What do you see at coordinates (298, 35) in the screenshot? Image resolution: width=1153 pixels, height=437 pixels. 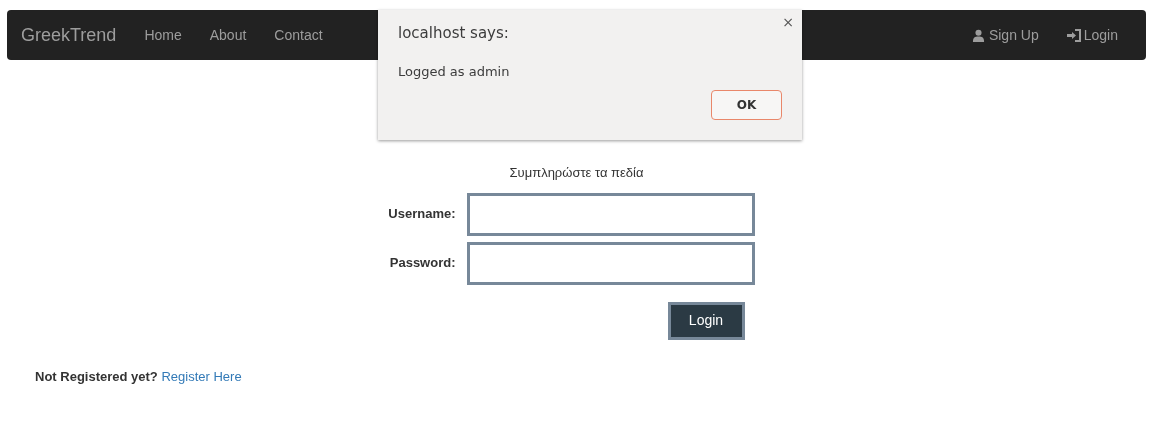 I see `nav-link: Contact` at bounding box center [298, 35].